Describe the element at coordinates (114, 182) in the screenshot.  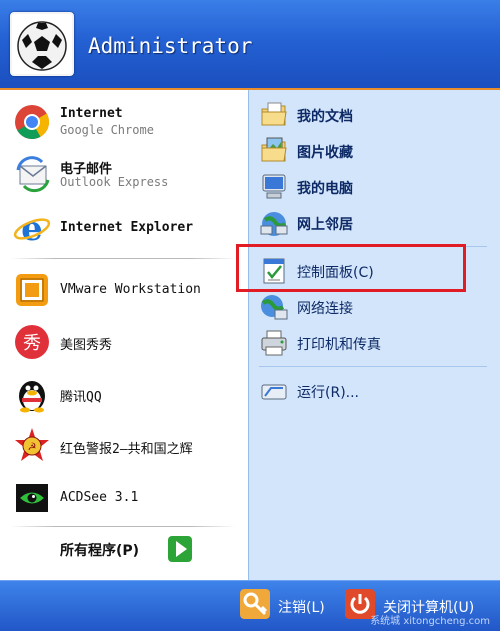
I see `pinned-subtitle: Outlook Express` at that location.